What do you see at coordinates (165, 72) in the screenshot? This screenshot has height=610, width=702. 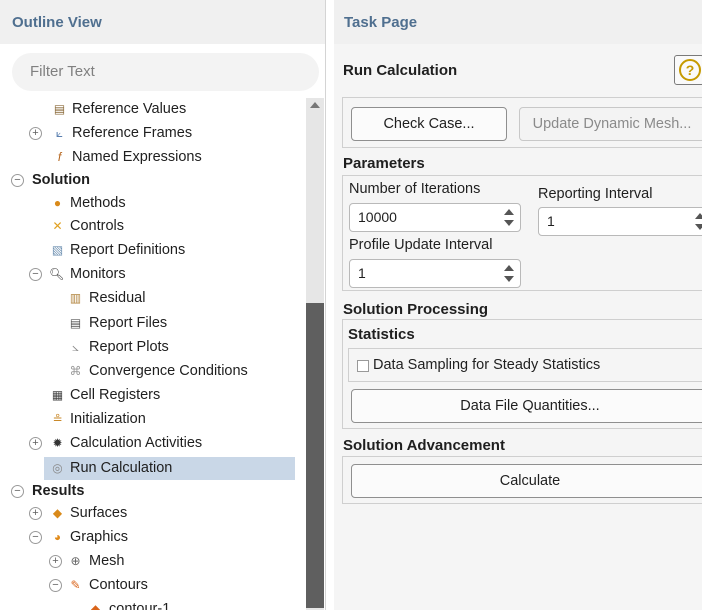 I see `filter-text-input: Filter Text` at bounding box center [165, 72].